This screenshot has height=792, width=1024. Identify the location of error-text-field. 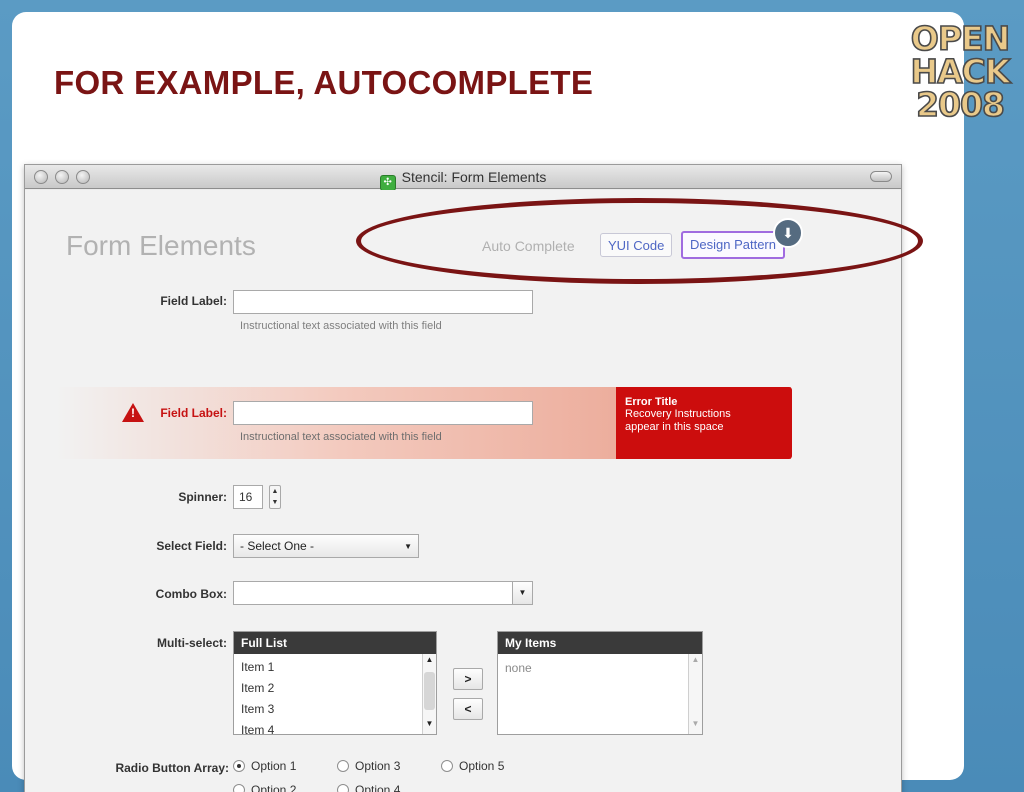
(383, 413).